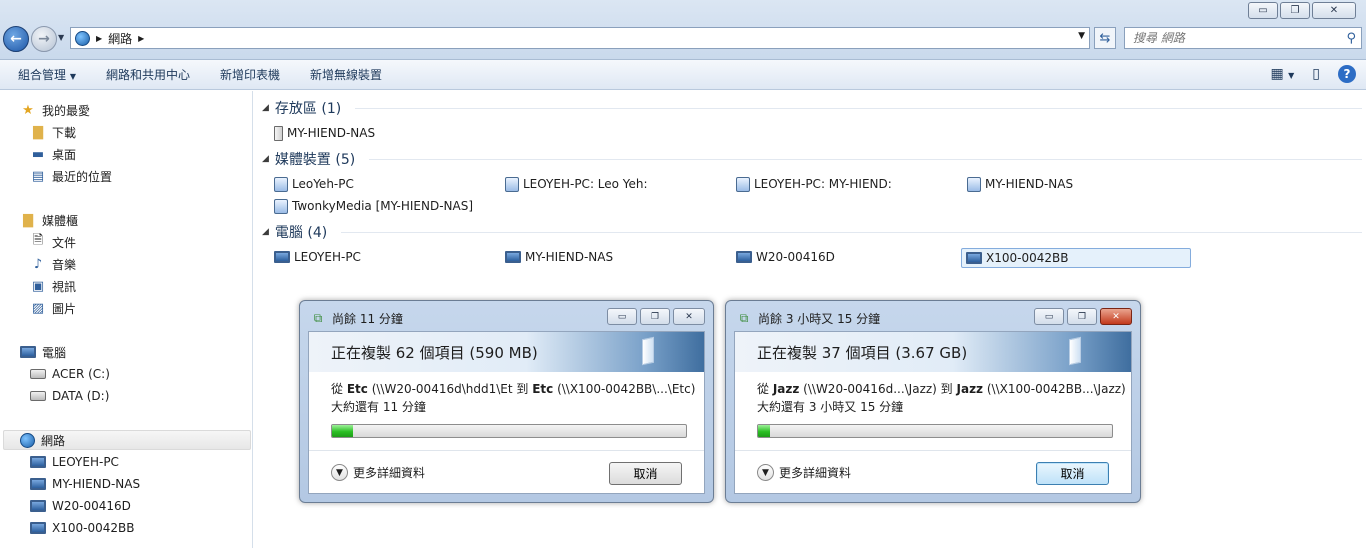  What do you see at coordinates (1347, 74) in the screenshot?
I see `help-button: ?` at bounding box center [1347, 74].